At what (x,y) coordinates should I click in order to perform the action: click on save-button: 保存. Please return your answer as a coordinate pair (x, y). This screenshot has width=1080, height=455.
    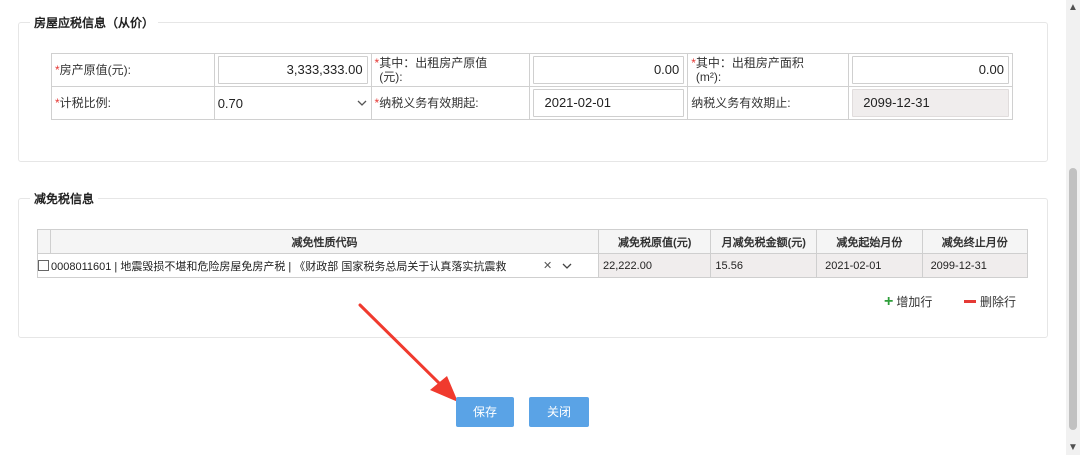
    Looking at the image, I should click on (485, 412).